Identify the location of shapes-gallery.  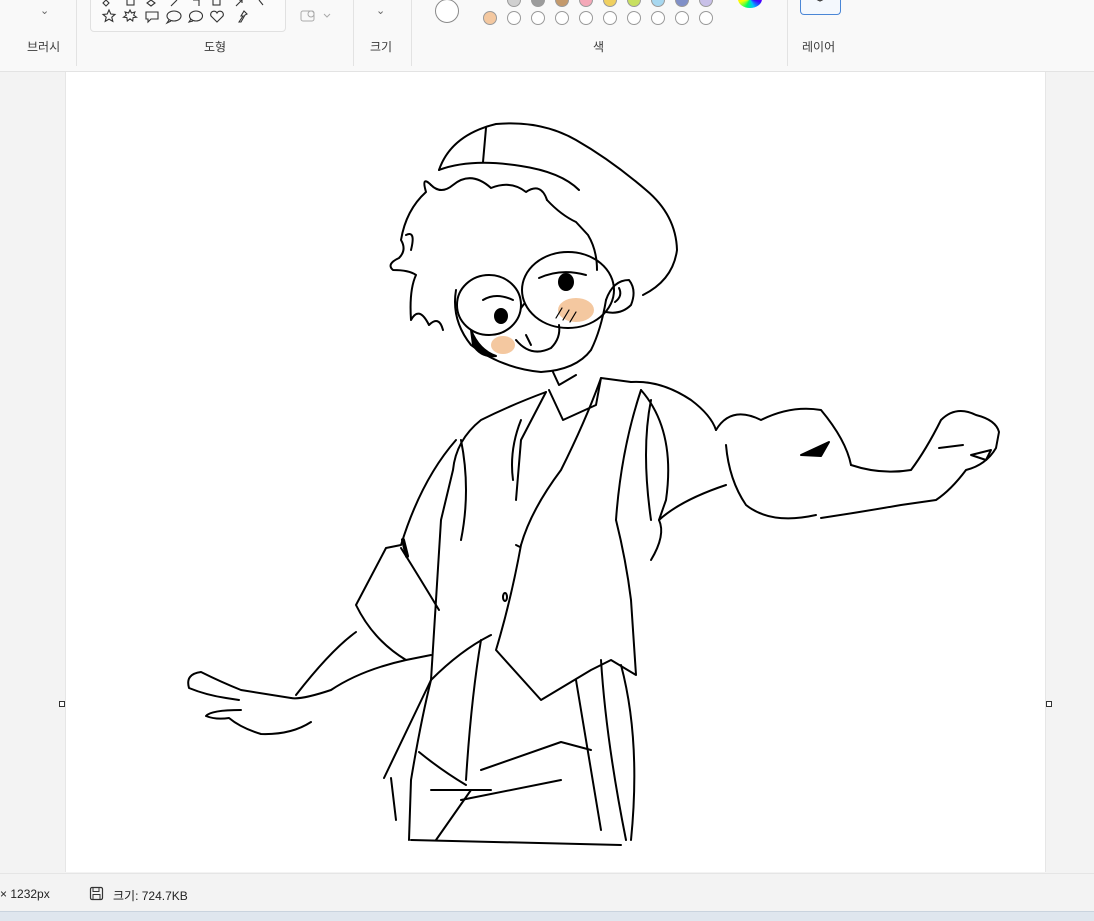
(188, 16).